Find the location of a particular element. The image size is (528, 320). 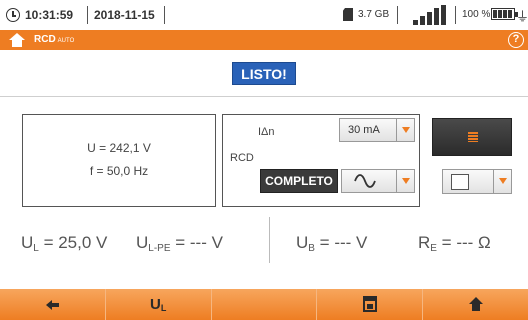

status-bar: 10:31:59 2018-11-15 3.7 GB 100 % ⏚ is located at coordinates (264, 15).